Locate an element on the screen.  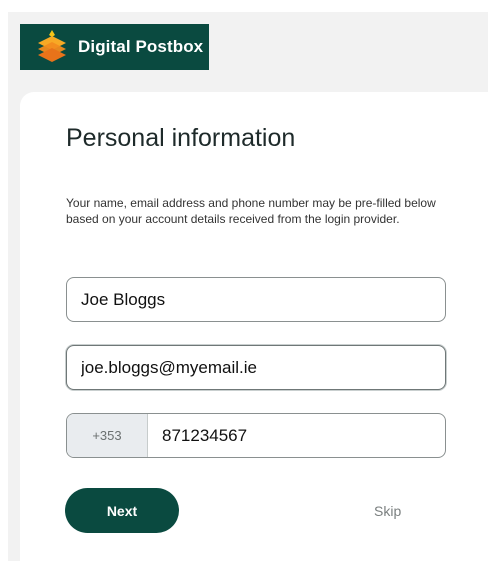
phone-field-group: +353 is located at coordinates (256, 435).